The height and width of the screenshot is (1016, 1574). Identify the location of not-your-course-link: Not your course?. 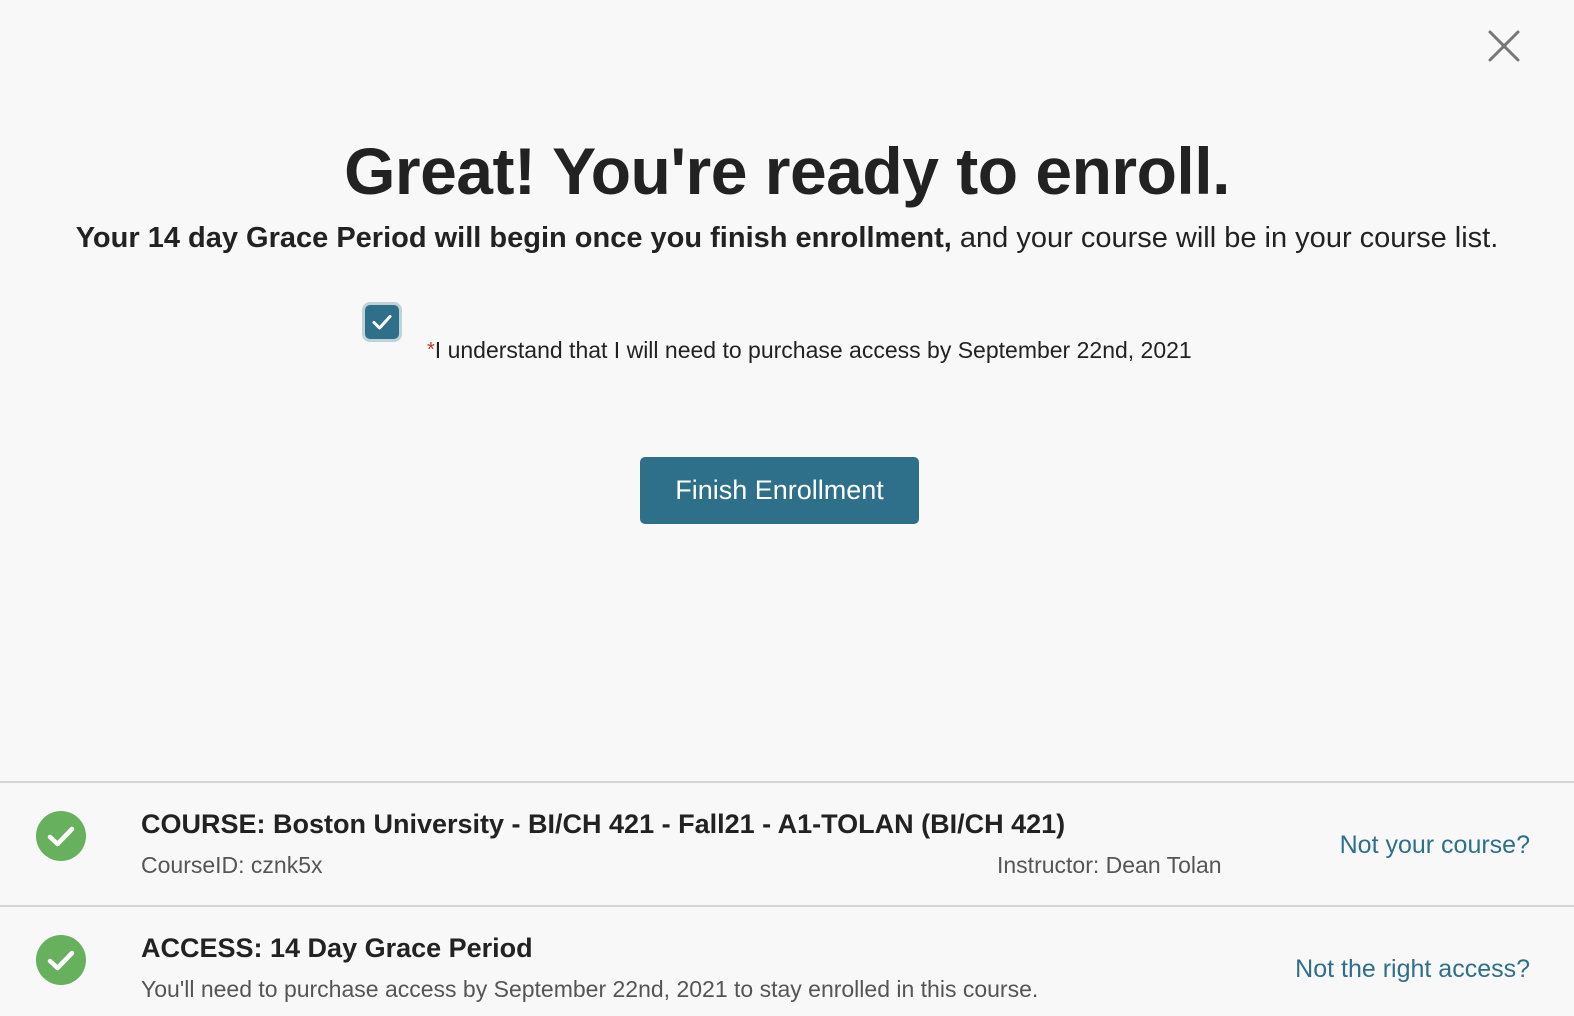
(1435, 845).